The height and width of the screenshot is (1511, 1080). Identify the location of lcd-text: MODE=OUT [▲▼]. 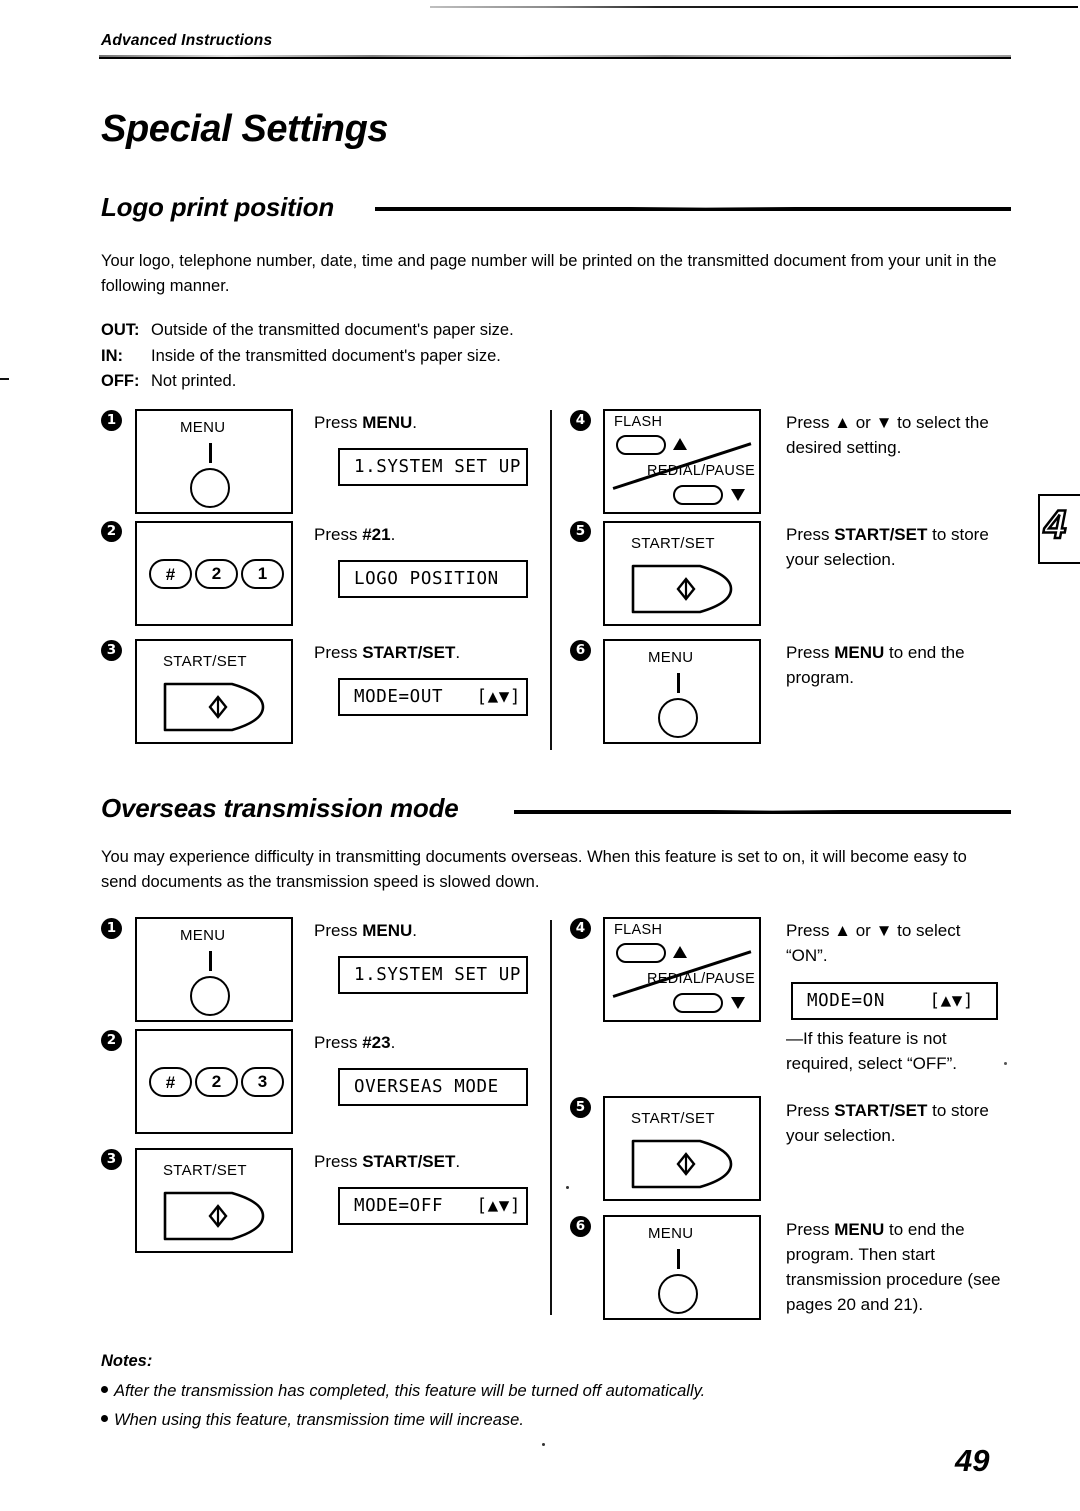
(438, 697).